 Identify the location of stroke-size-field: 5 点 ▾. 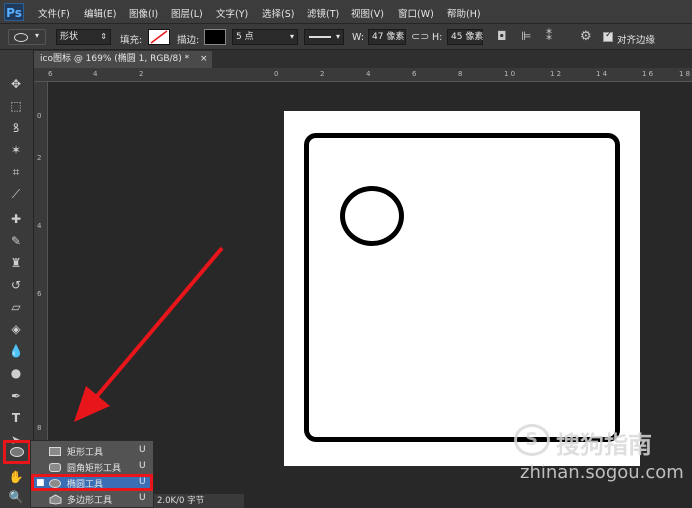
(265, 37).